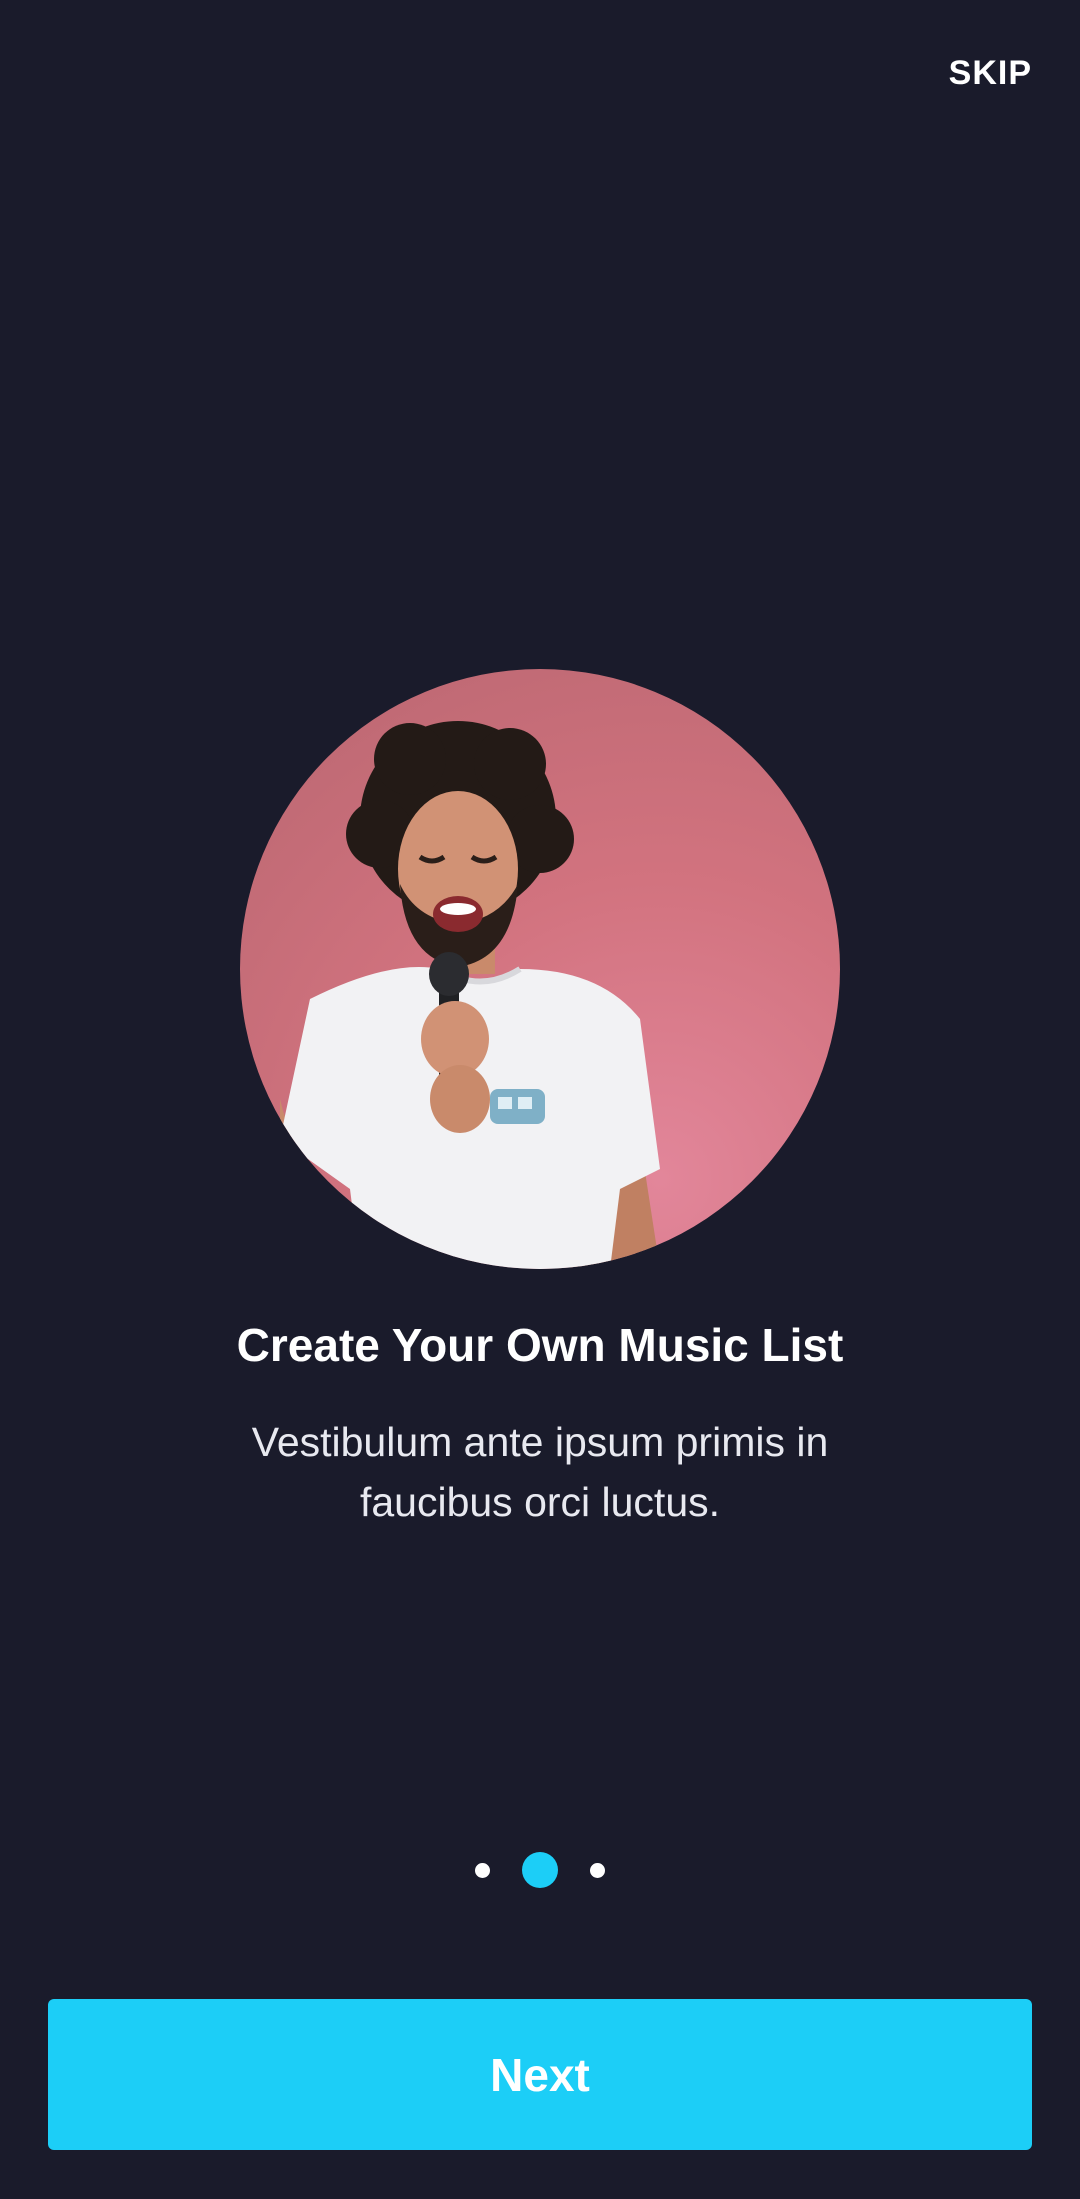 The width and height of the screenshot is (1080, 2199). Describe the element at coordinates (470, 995) in the screenshot. I see `singer-illustration` at that location.